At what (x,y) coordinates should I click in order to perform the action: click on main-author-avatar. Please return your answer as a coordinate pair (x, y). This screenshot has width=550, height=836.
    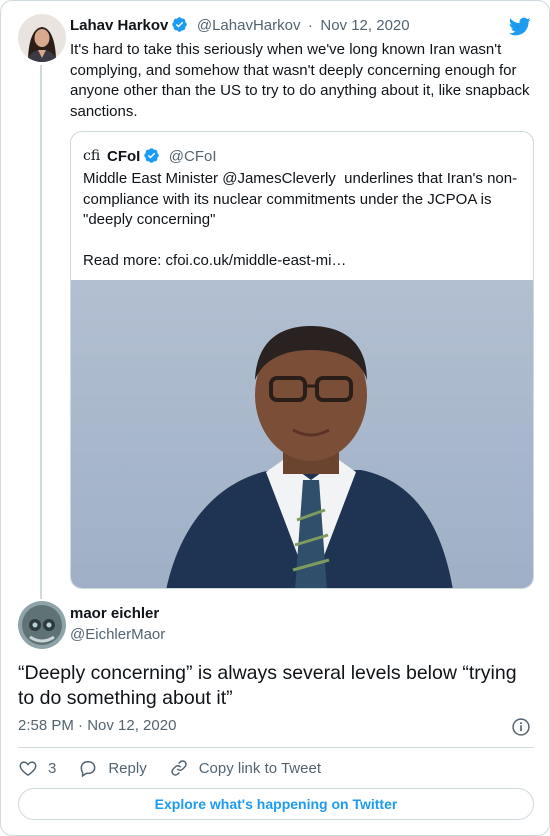
    Looking at the image, I should click on (42, 625).